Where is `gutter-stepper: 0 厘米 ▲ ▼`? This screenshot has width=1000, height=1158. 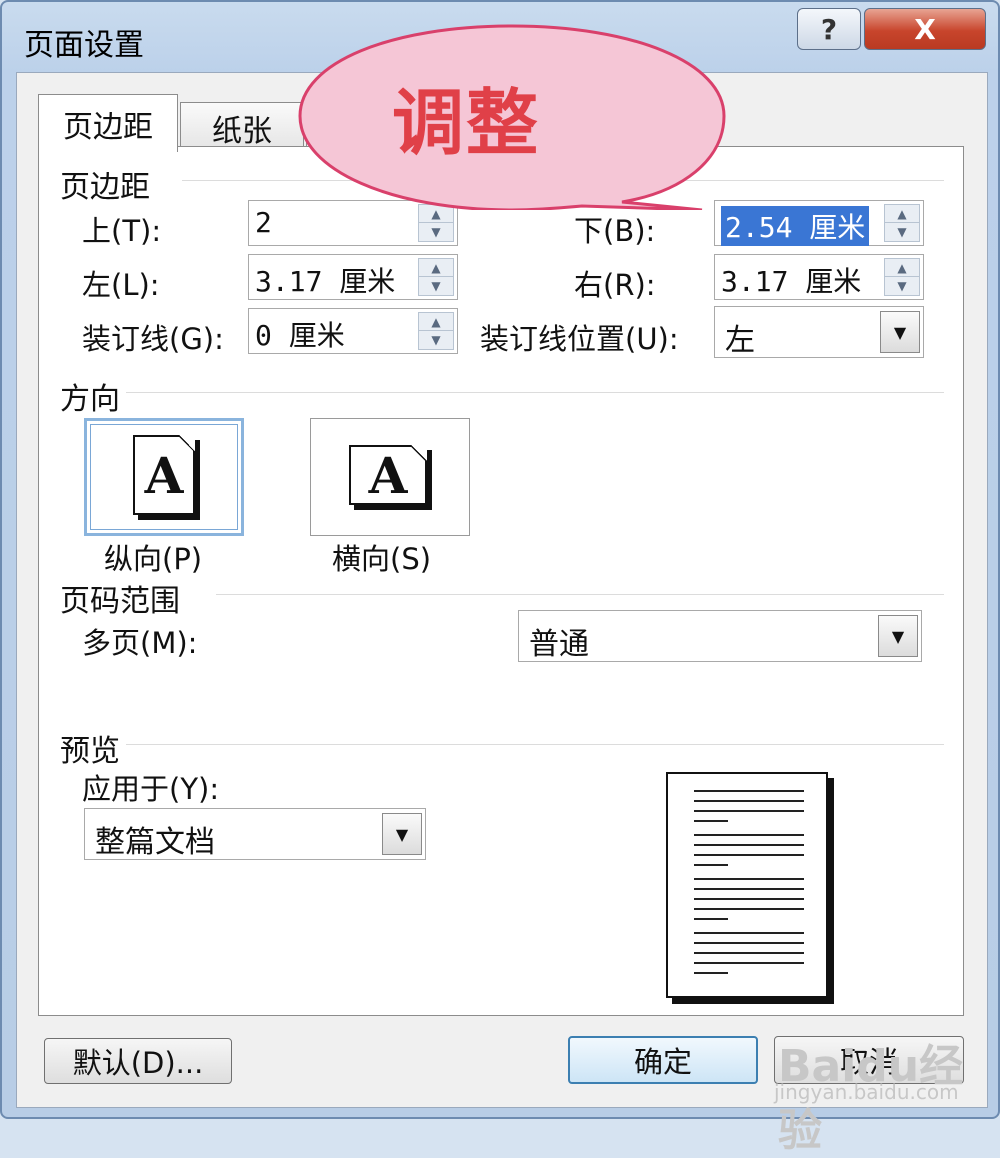 gutter-stepper: 0 厘米 ▲ ▼ is located at coordinates (353, 331).